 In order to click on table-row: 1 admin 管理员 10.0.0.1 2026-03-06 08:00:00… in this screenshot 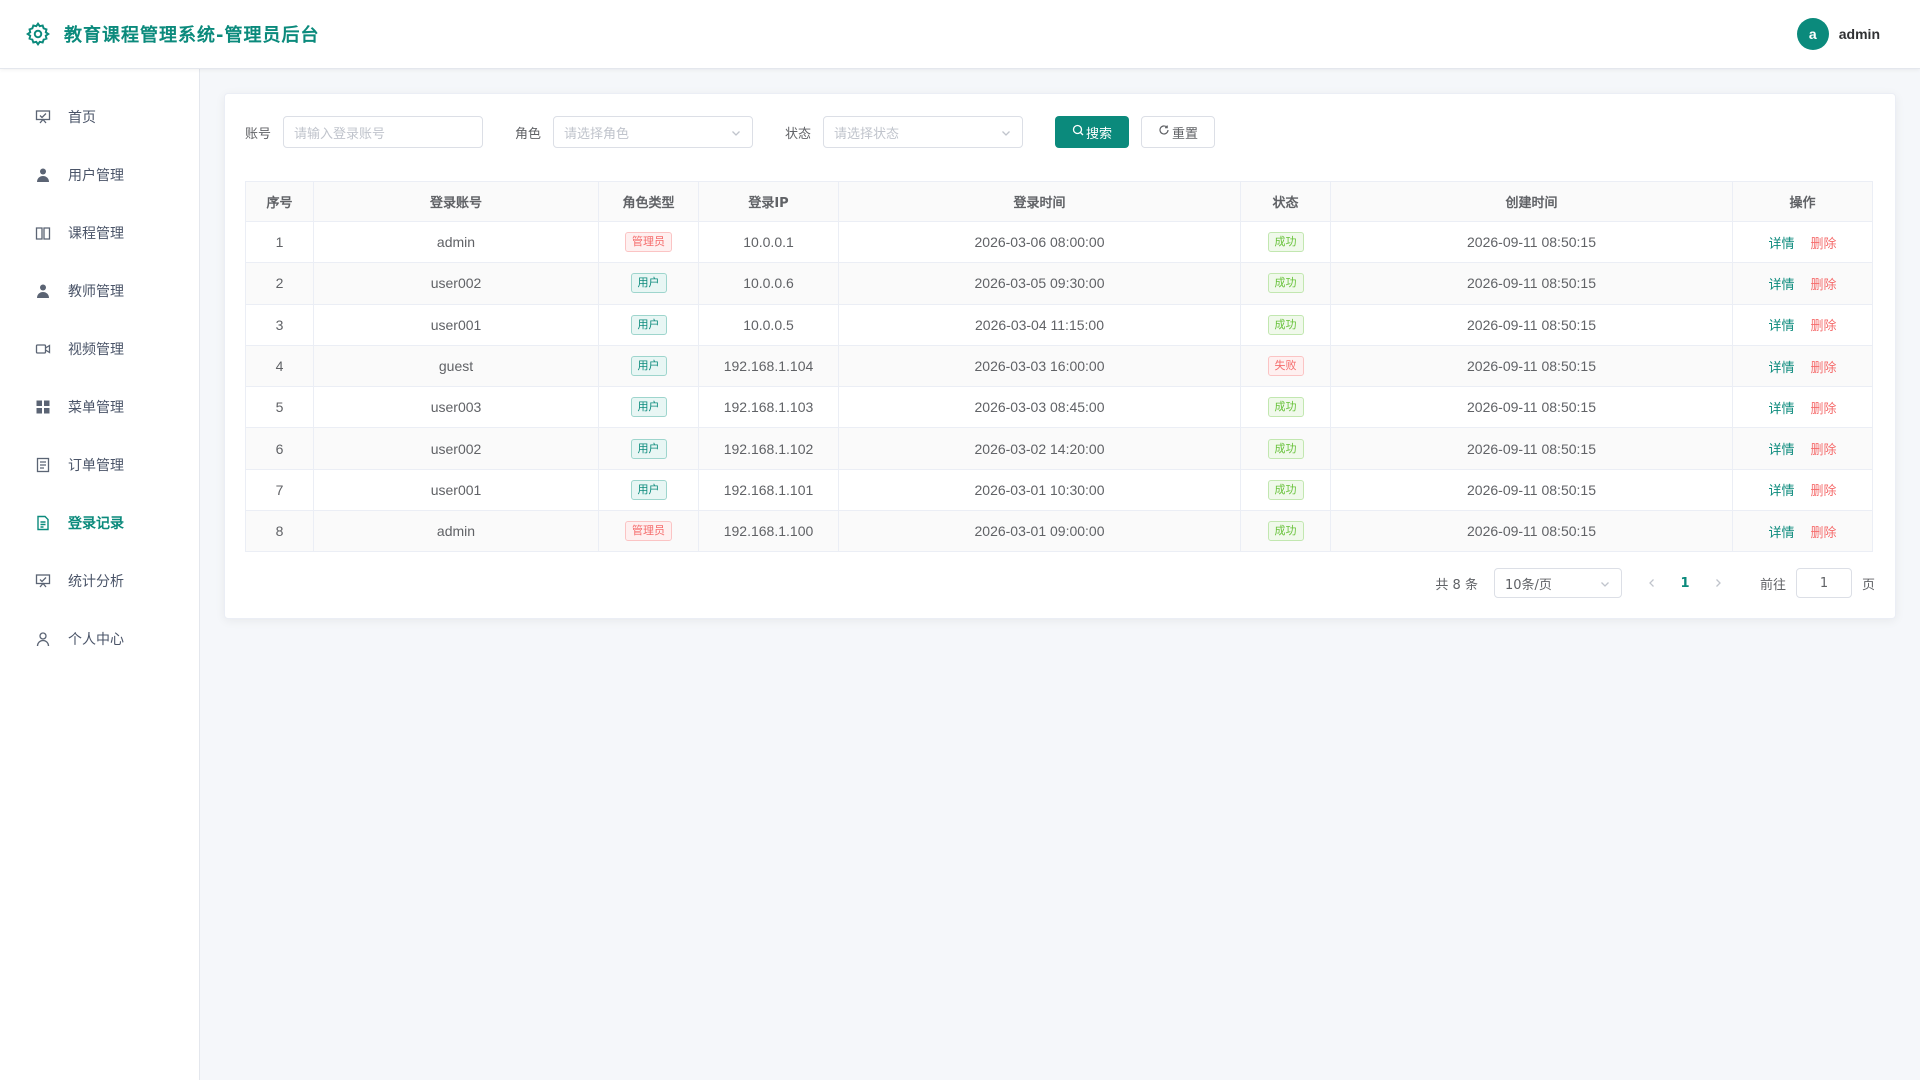, I will do `click(1059, 242)`.